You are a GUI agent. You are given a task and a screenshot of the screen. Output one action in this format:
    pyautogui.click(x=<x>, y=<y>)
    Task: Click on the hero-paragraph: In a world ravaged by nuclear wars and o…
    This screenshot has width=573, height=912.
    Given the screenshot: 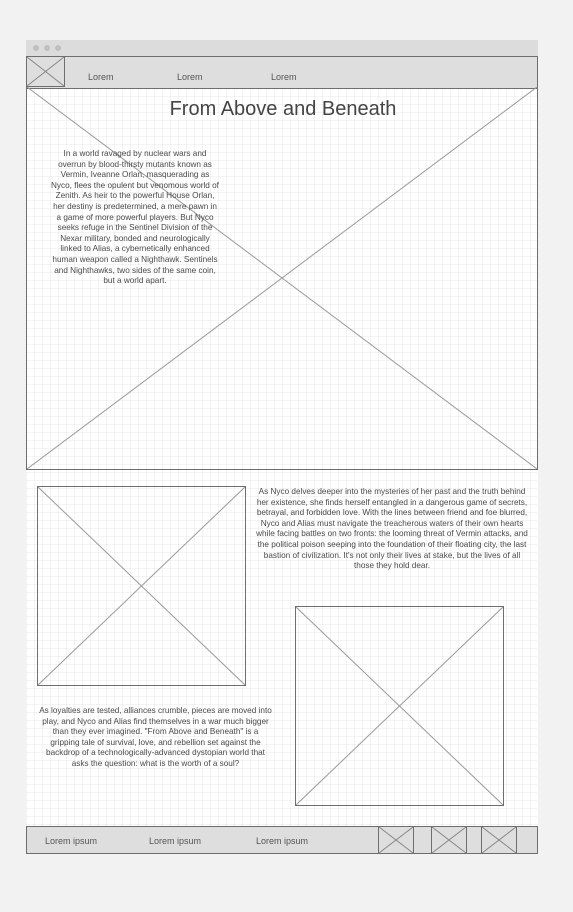 What is the action you would take?
    pyautogui.click(x=135, y=217)
    